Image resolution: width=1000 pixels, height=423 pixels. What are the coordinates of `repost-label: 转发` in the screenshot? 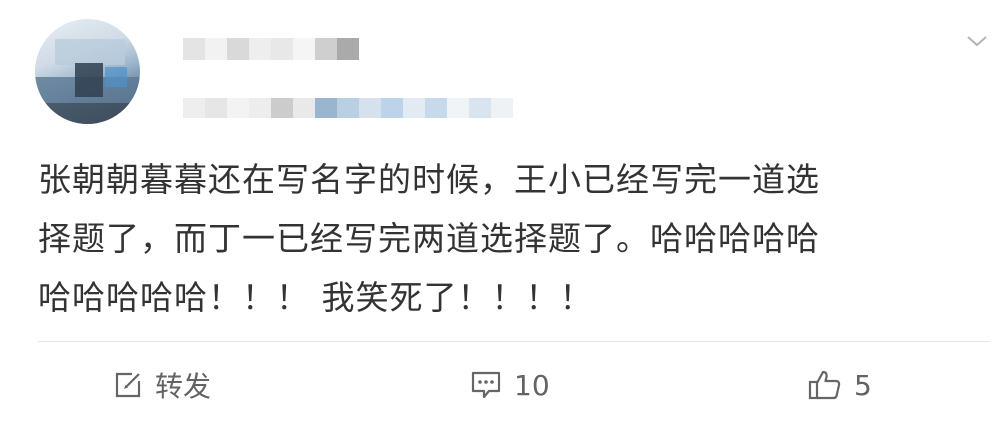 It's located at (183, 386).